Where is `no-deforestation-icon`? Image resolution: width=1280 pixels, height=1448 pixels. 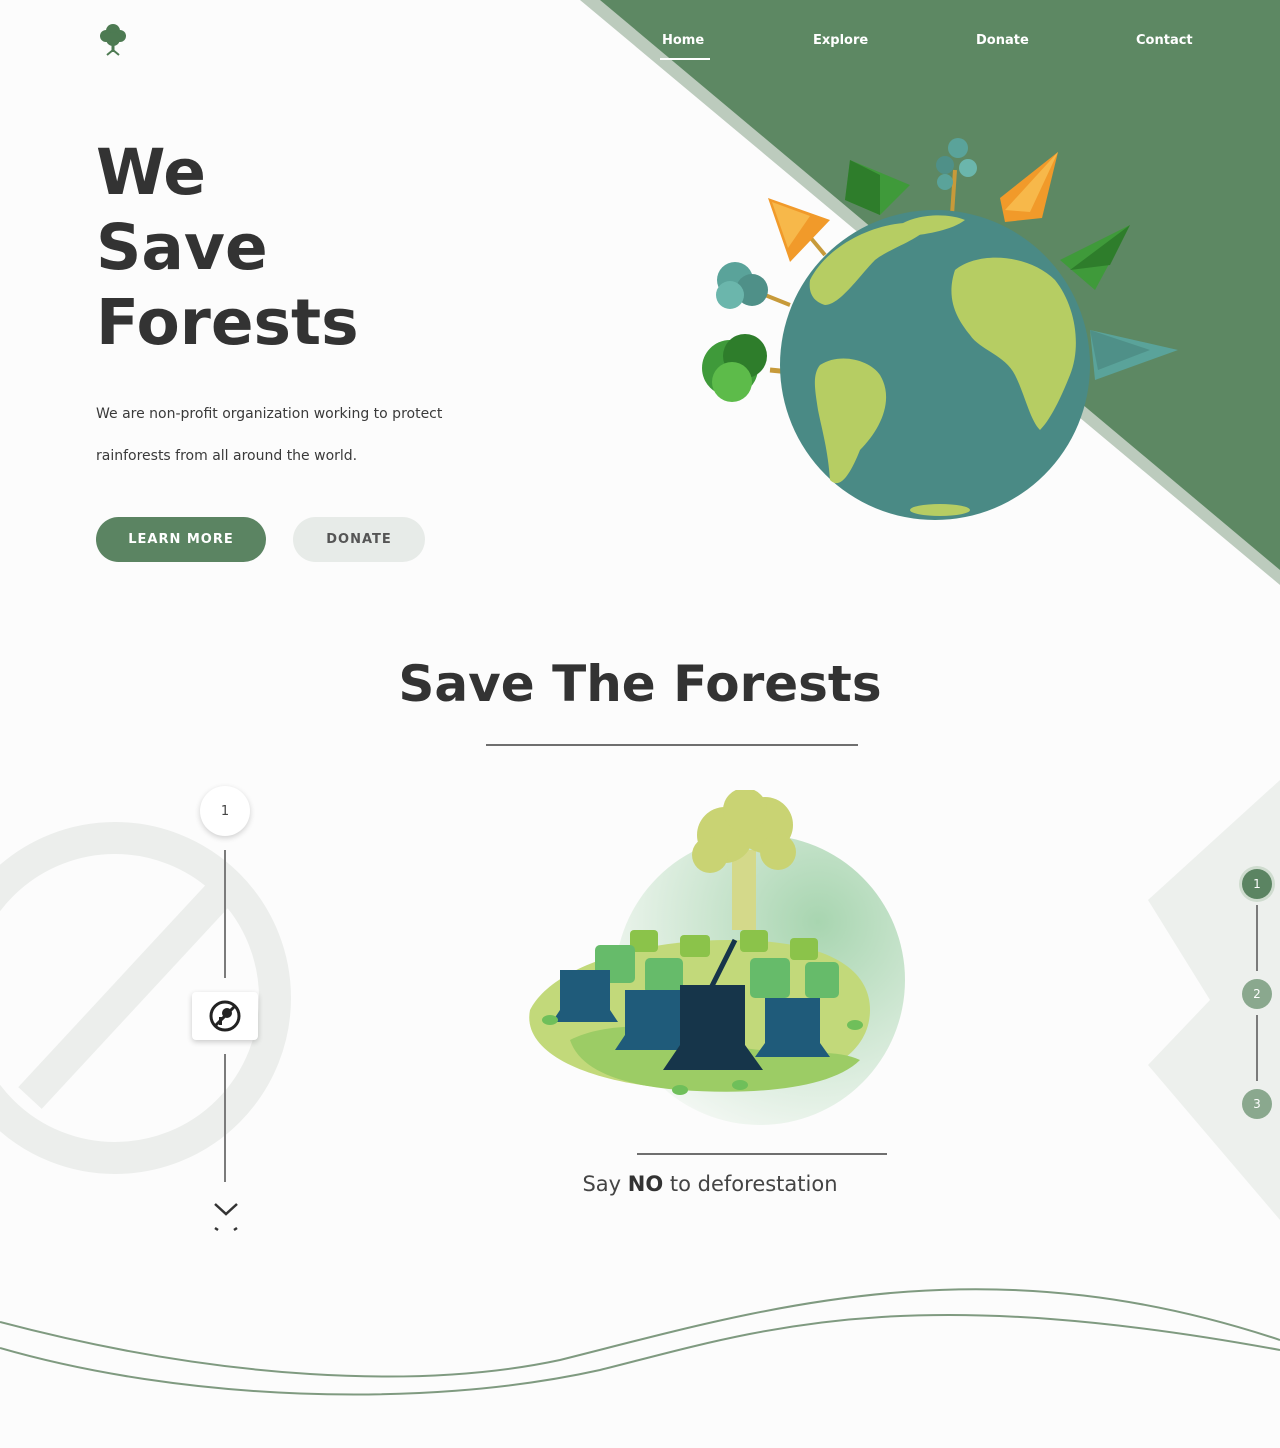 no-deforestation-icon is located at coordinates (225, 1016).